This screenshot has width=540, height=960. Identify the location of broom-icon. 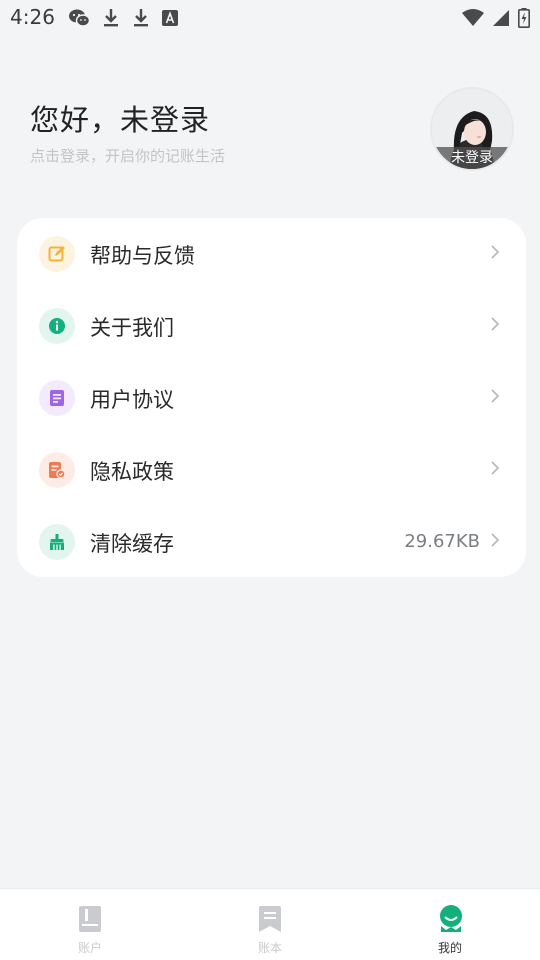
(57, 542).